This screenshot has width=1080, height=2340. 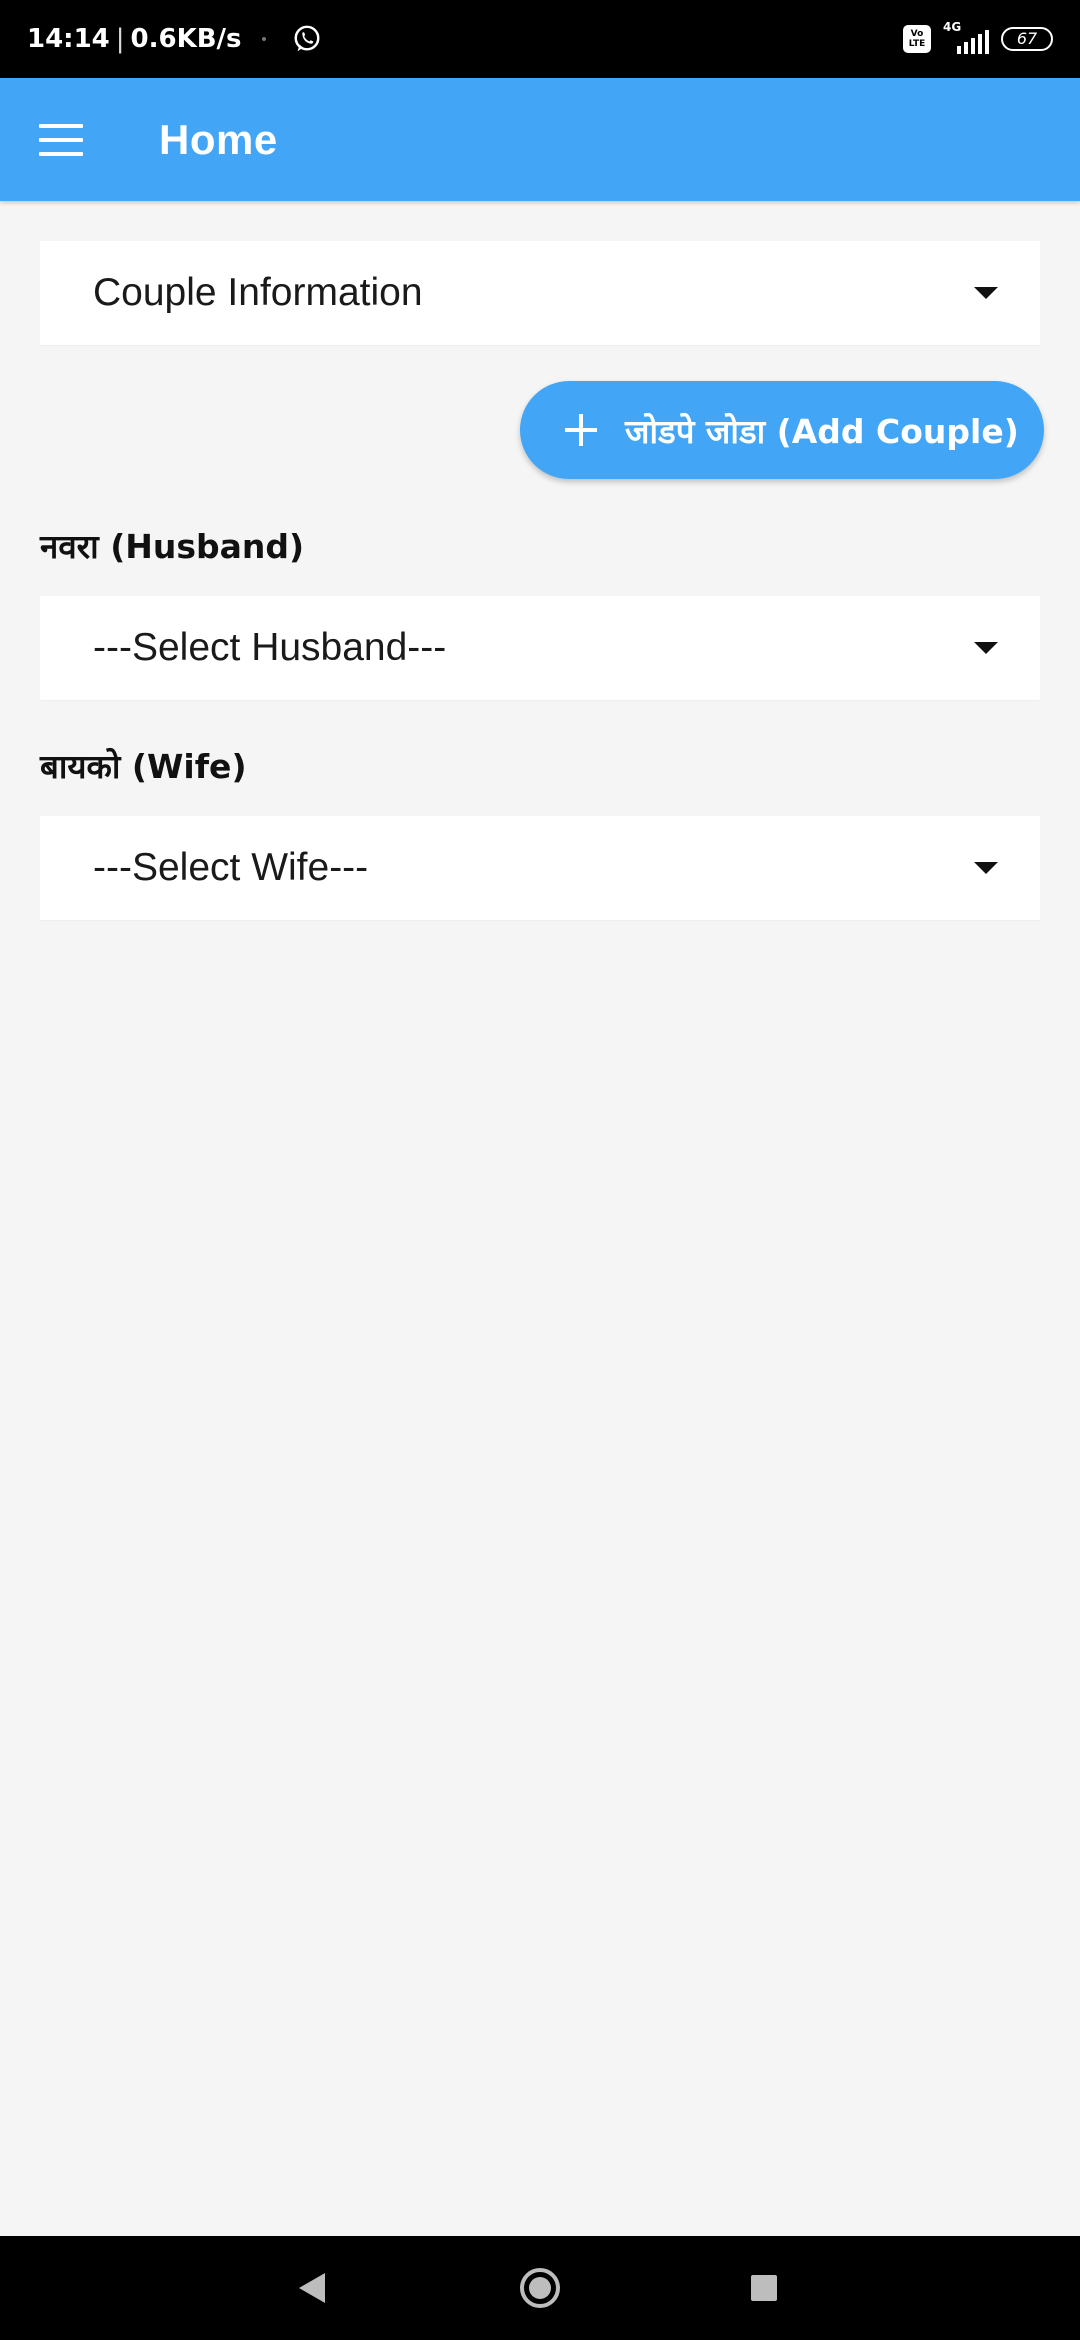 What do you see at coordinates (540, 139) in the screenshot?
I see `app-bar: Home` at bounding box center [540, 139].